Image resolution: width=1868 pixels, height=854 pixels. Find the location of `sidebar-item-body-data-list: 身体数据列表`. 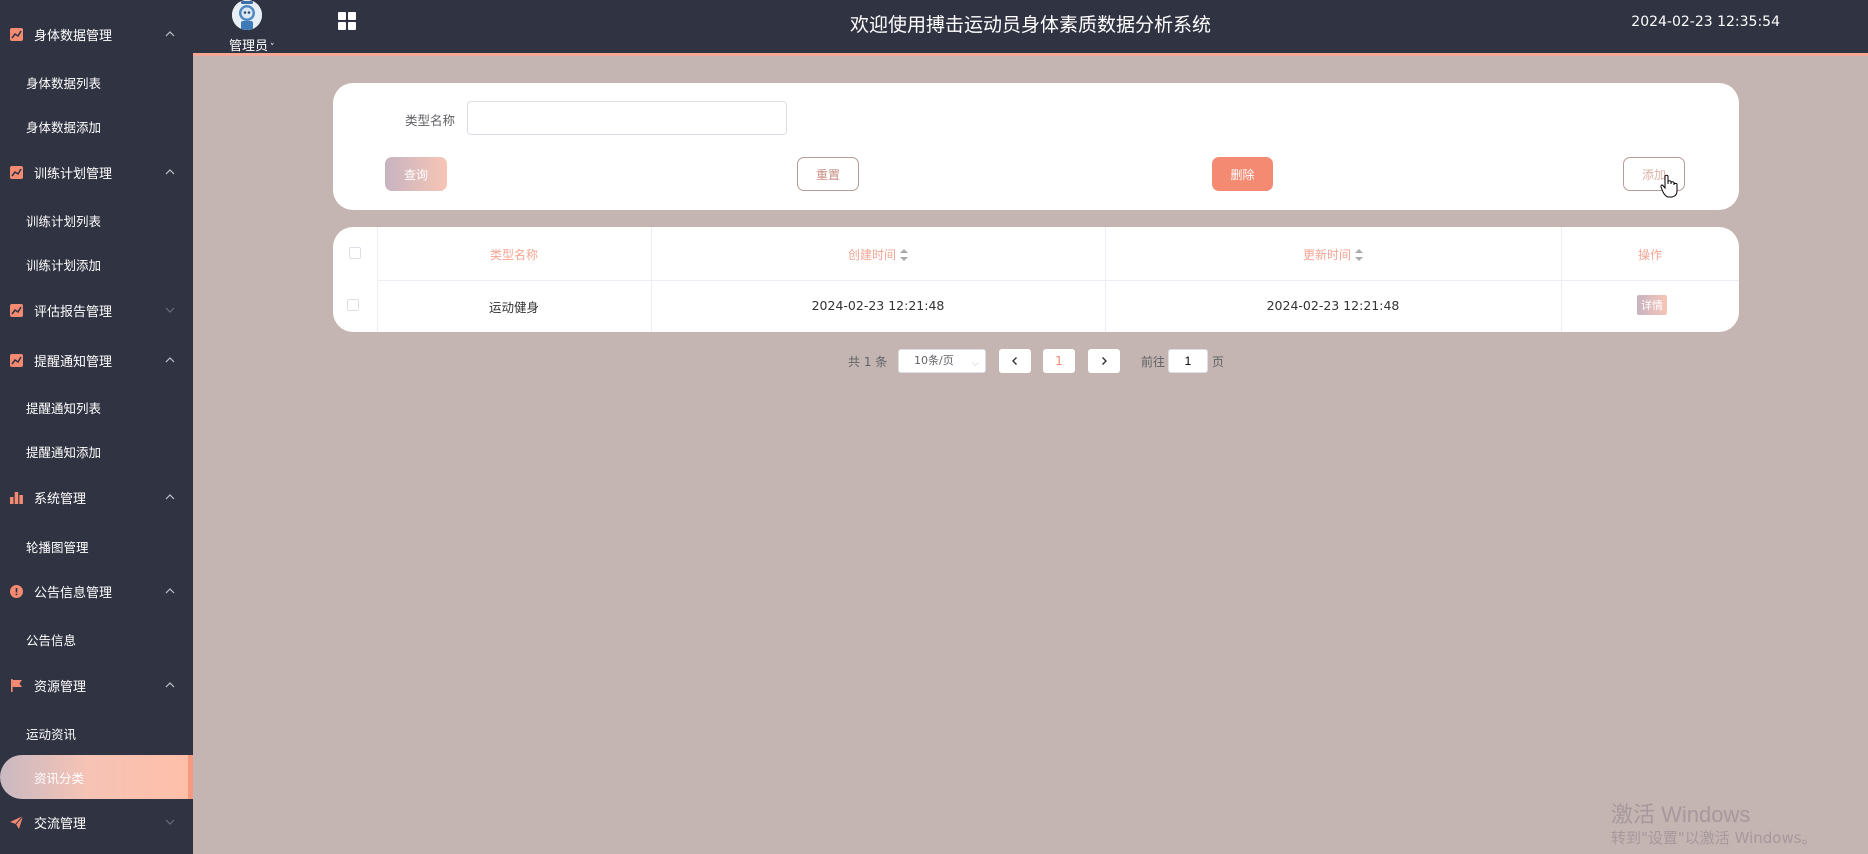

sidebar-item-body-data-list: 身体数据列表 is located at coordinates (96, 82).